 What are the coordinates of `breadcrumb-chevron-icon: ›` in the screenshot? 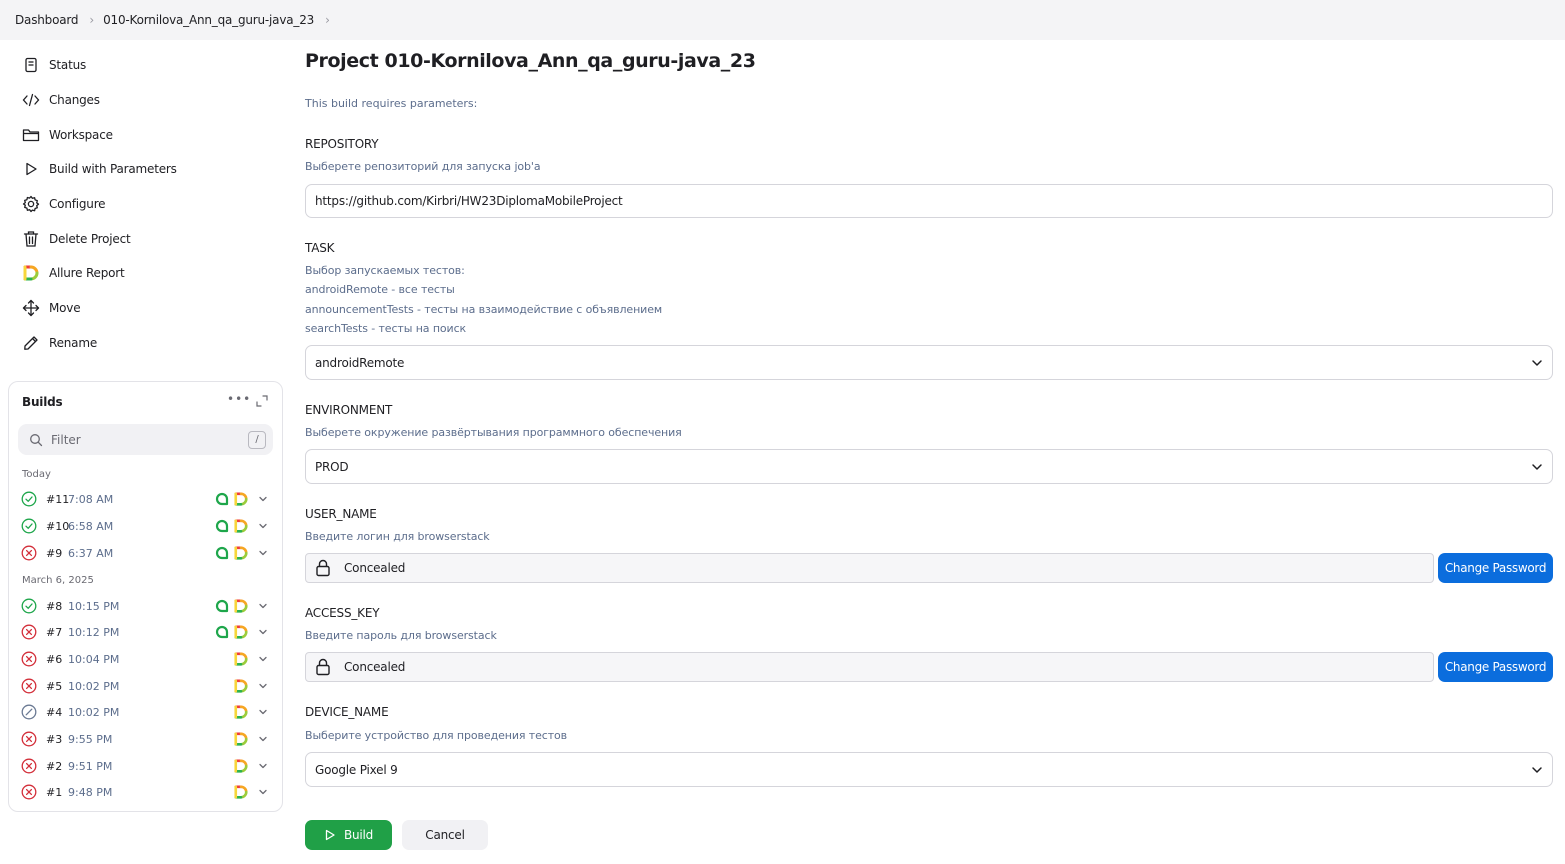 It's located at (327, 20).